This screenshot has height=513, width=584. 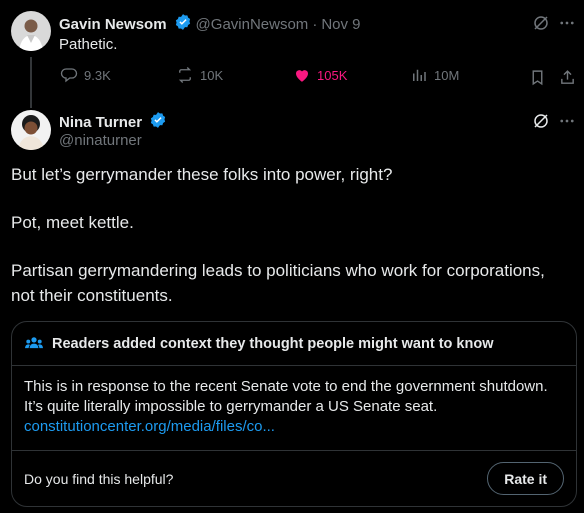 What do you see at coordinates (113, 24) in the screenshot?
I see `author-name: Gavin Newsom` at bounding box center [113, 24].